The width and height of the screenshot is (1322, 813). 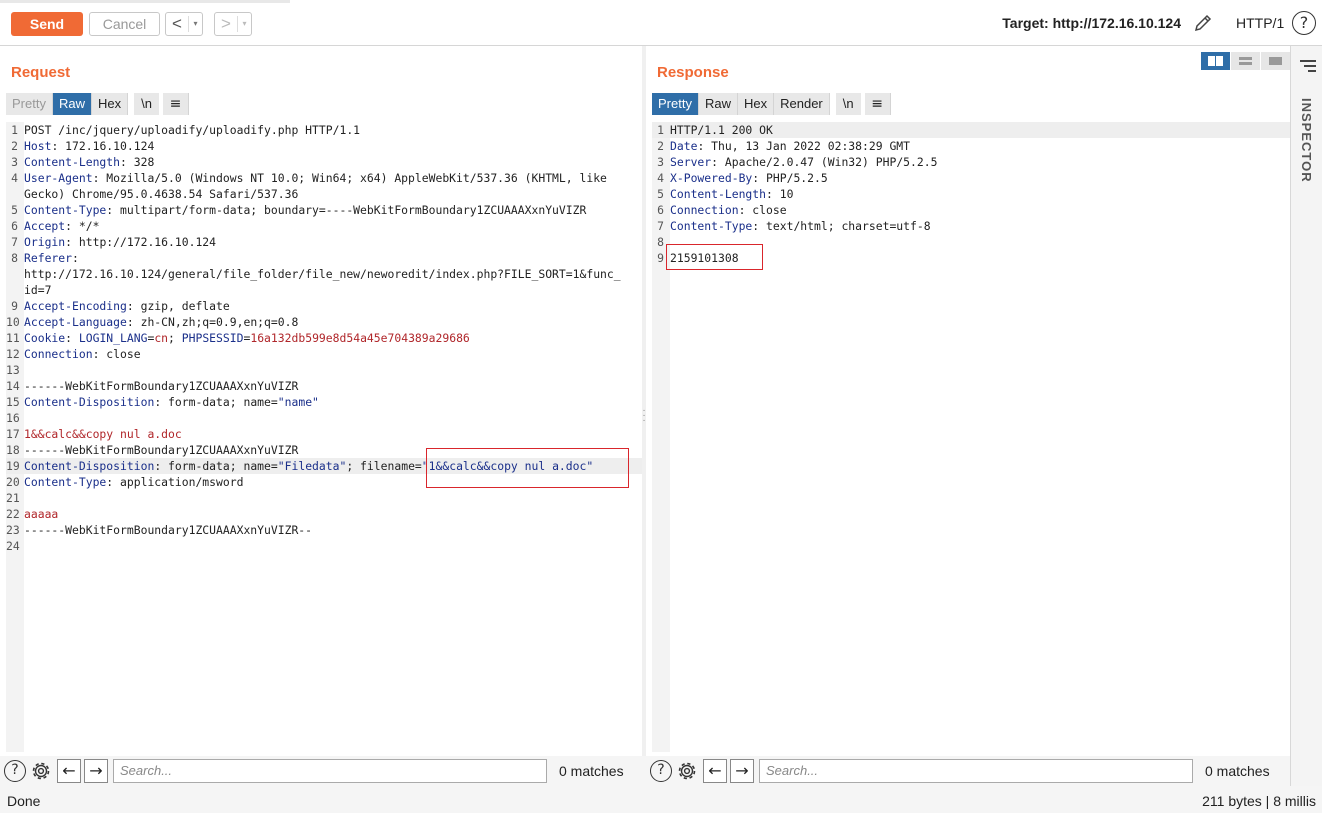 I want to click on history-back-group: < ▾, so click(x=184, y=24).